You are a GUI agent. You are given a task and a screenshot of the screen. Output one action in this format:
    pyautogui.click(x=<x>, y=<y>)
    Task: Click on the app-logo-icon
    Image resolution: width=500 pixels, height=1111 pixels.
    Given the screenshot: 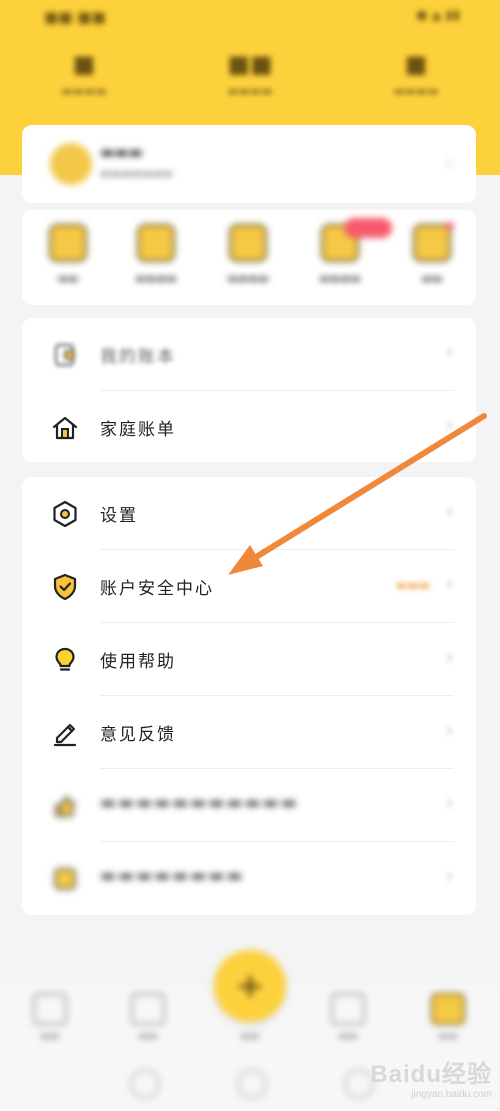 What is the action you would take?
    pyautogui.click(x=65, y=879)
    